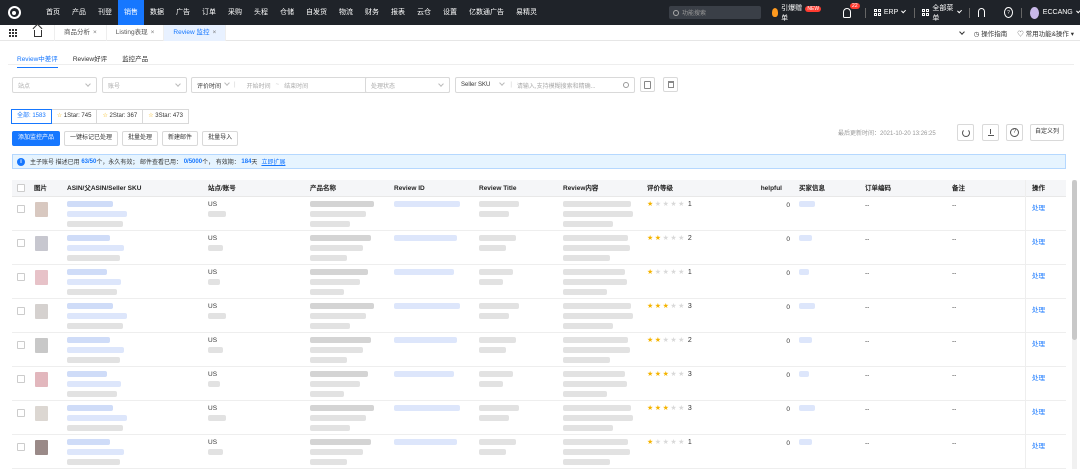  What do you see at coordinates (259, 85) in the screenshot?
I see `start-date-input: 开始时间` at bounding box center [259, 85].